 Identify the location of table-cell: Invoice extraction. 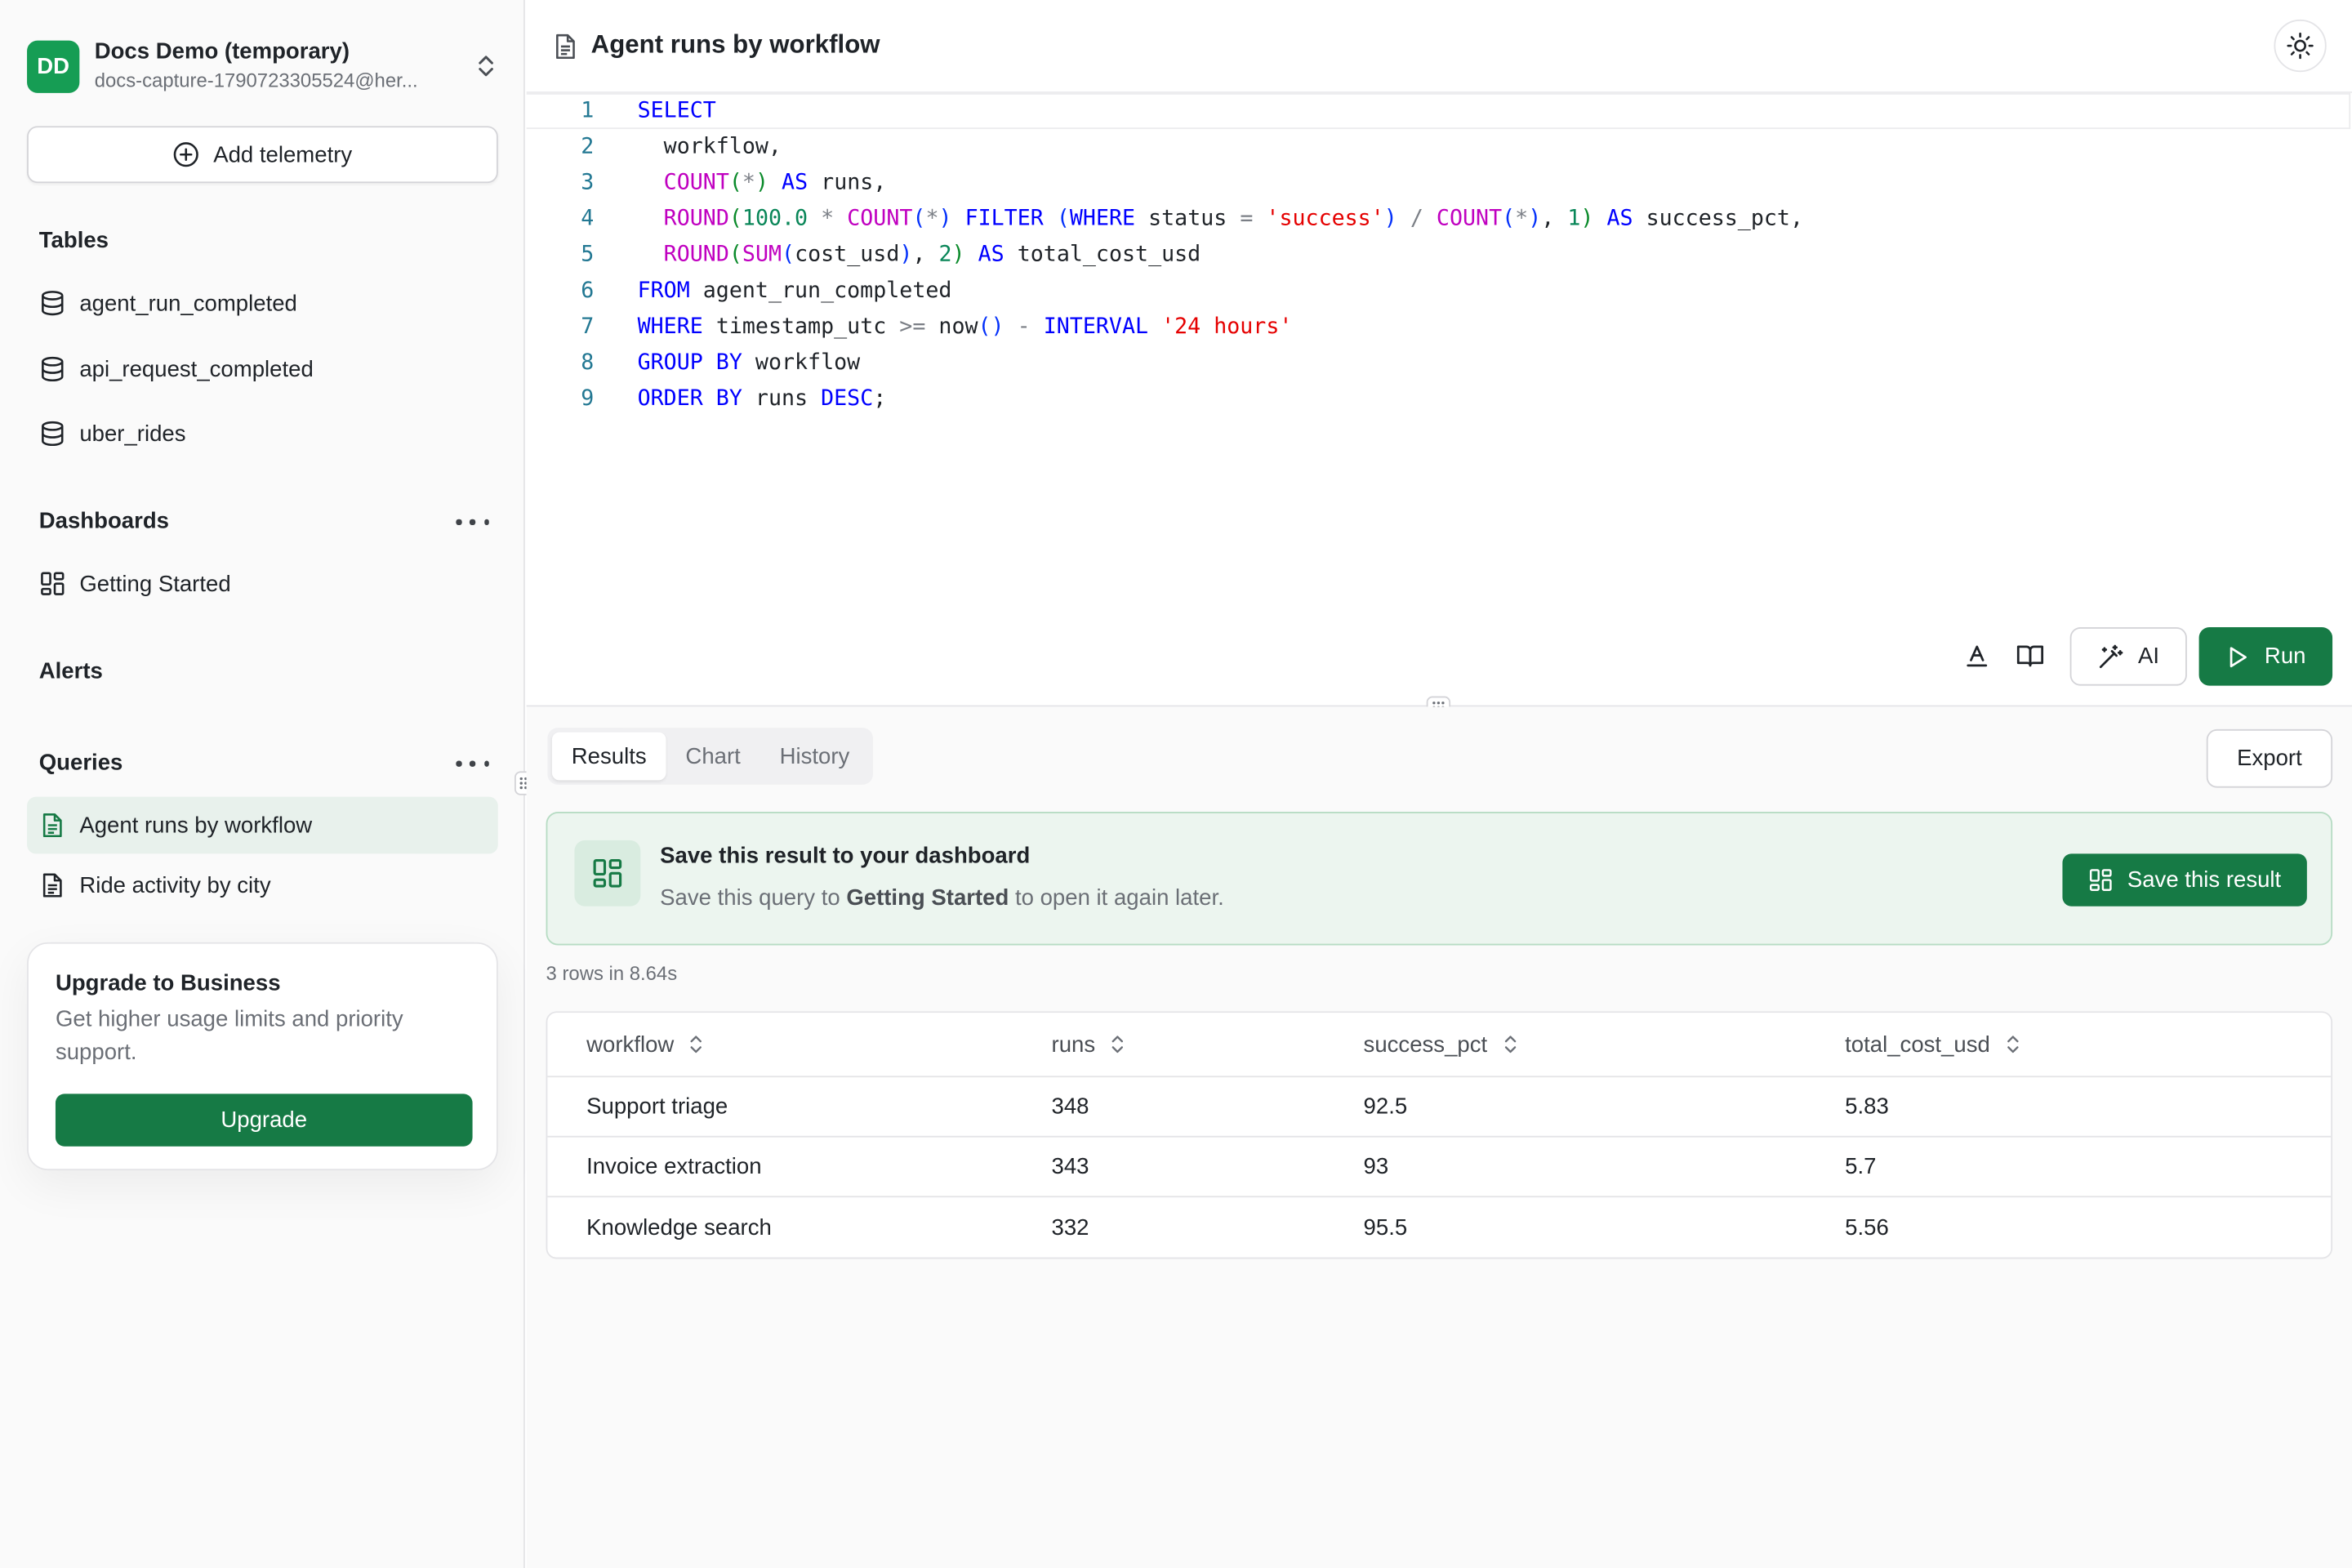
(674, 1166).